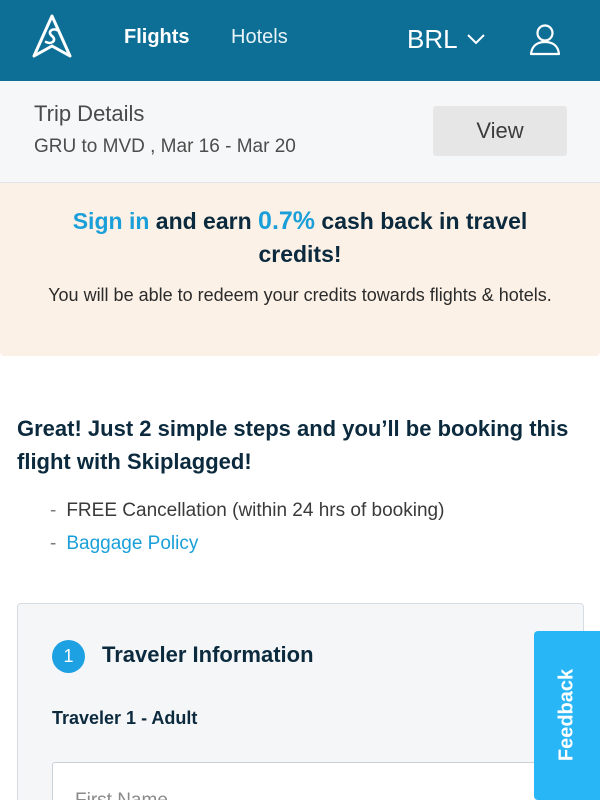  I want to click on trip-route-dates: GRU to MVD , Mar 16 - Mar 20, so click(165, 146).